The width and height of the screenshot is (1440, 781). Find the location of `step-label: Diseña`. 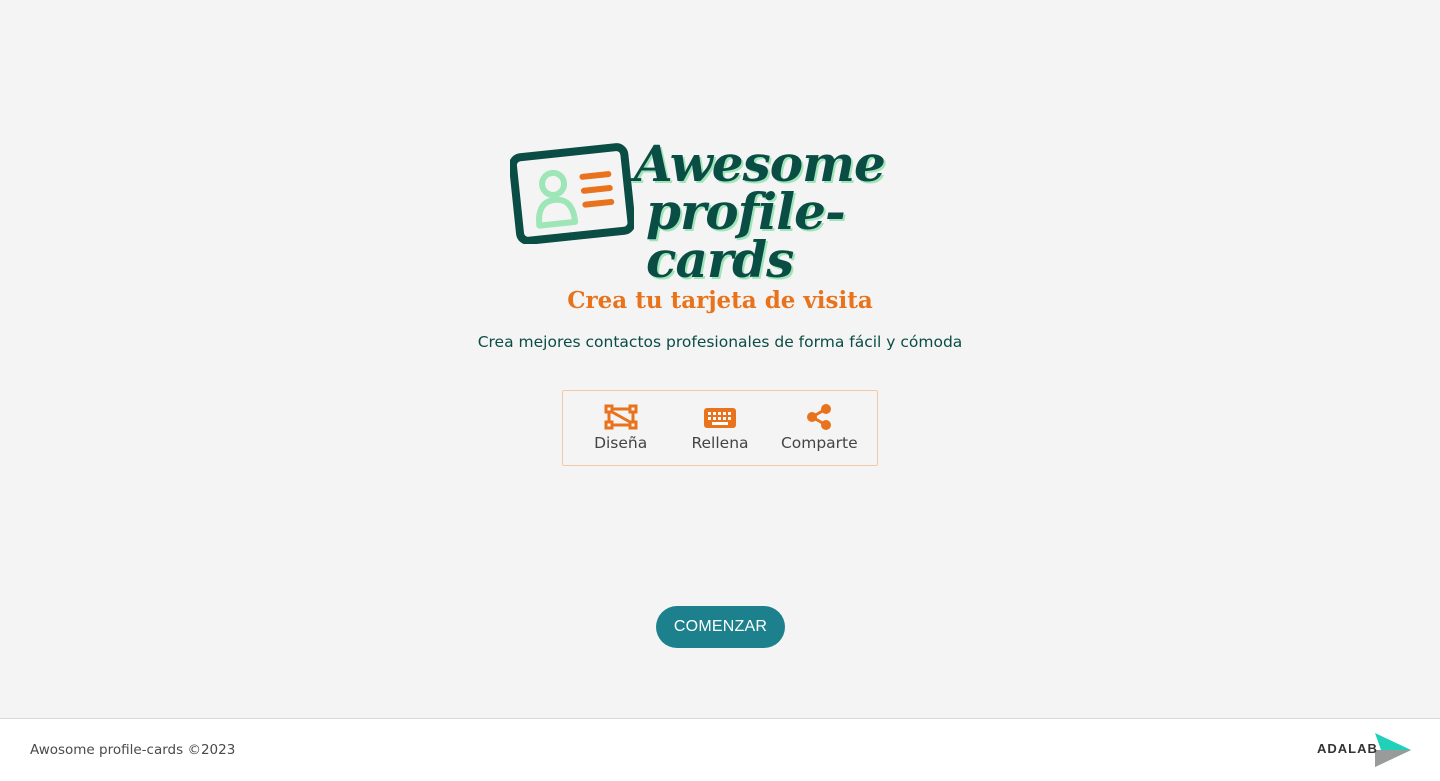

step-label: Diseña is located at coordinates (621, 443).